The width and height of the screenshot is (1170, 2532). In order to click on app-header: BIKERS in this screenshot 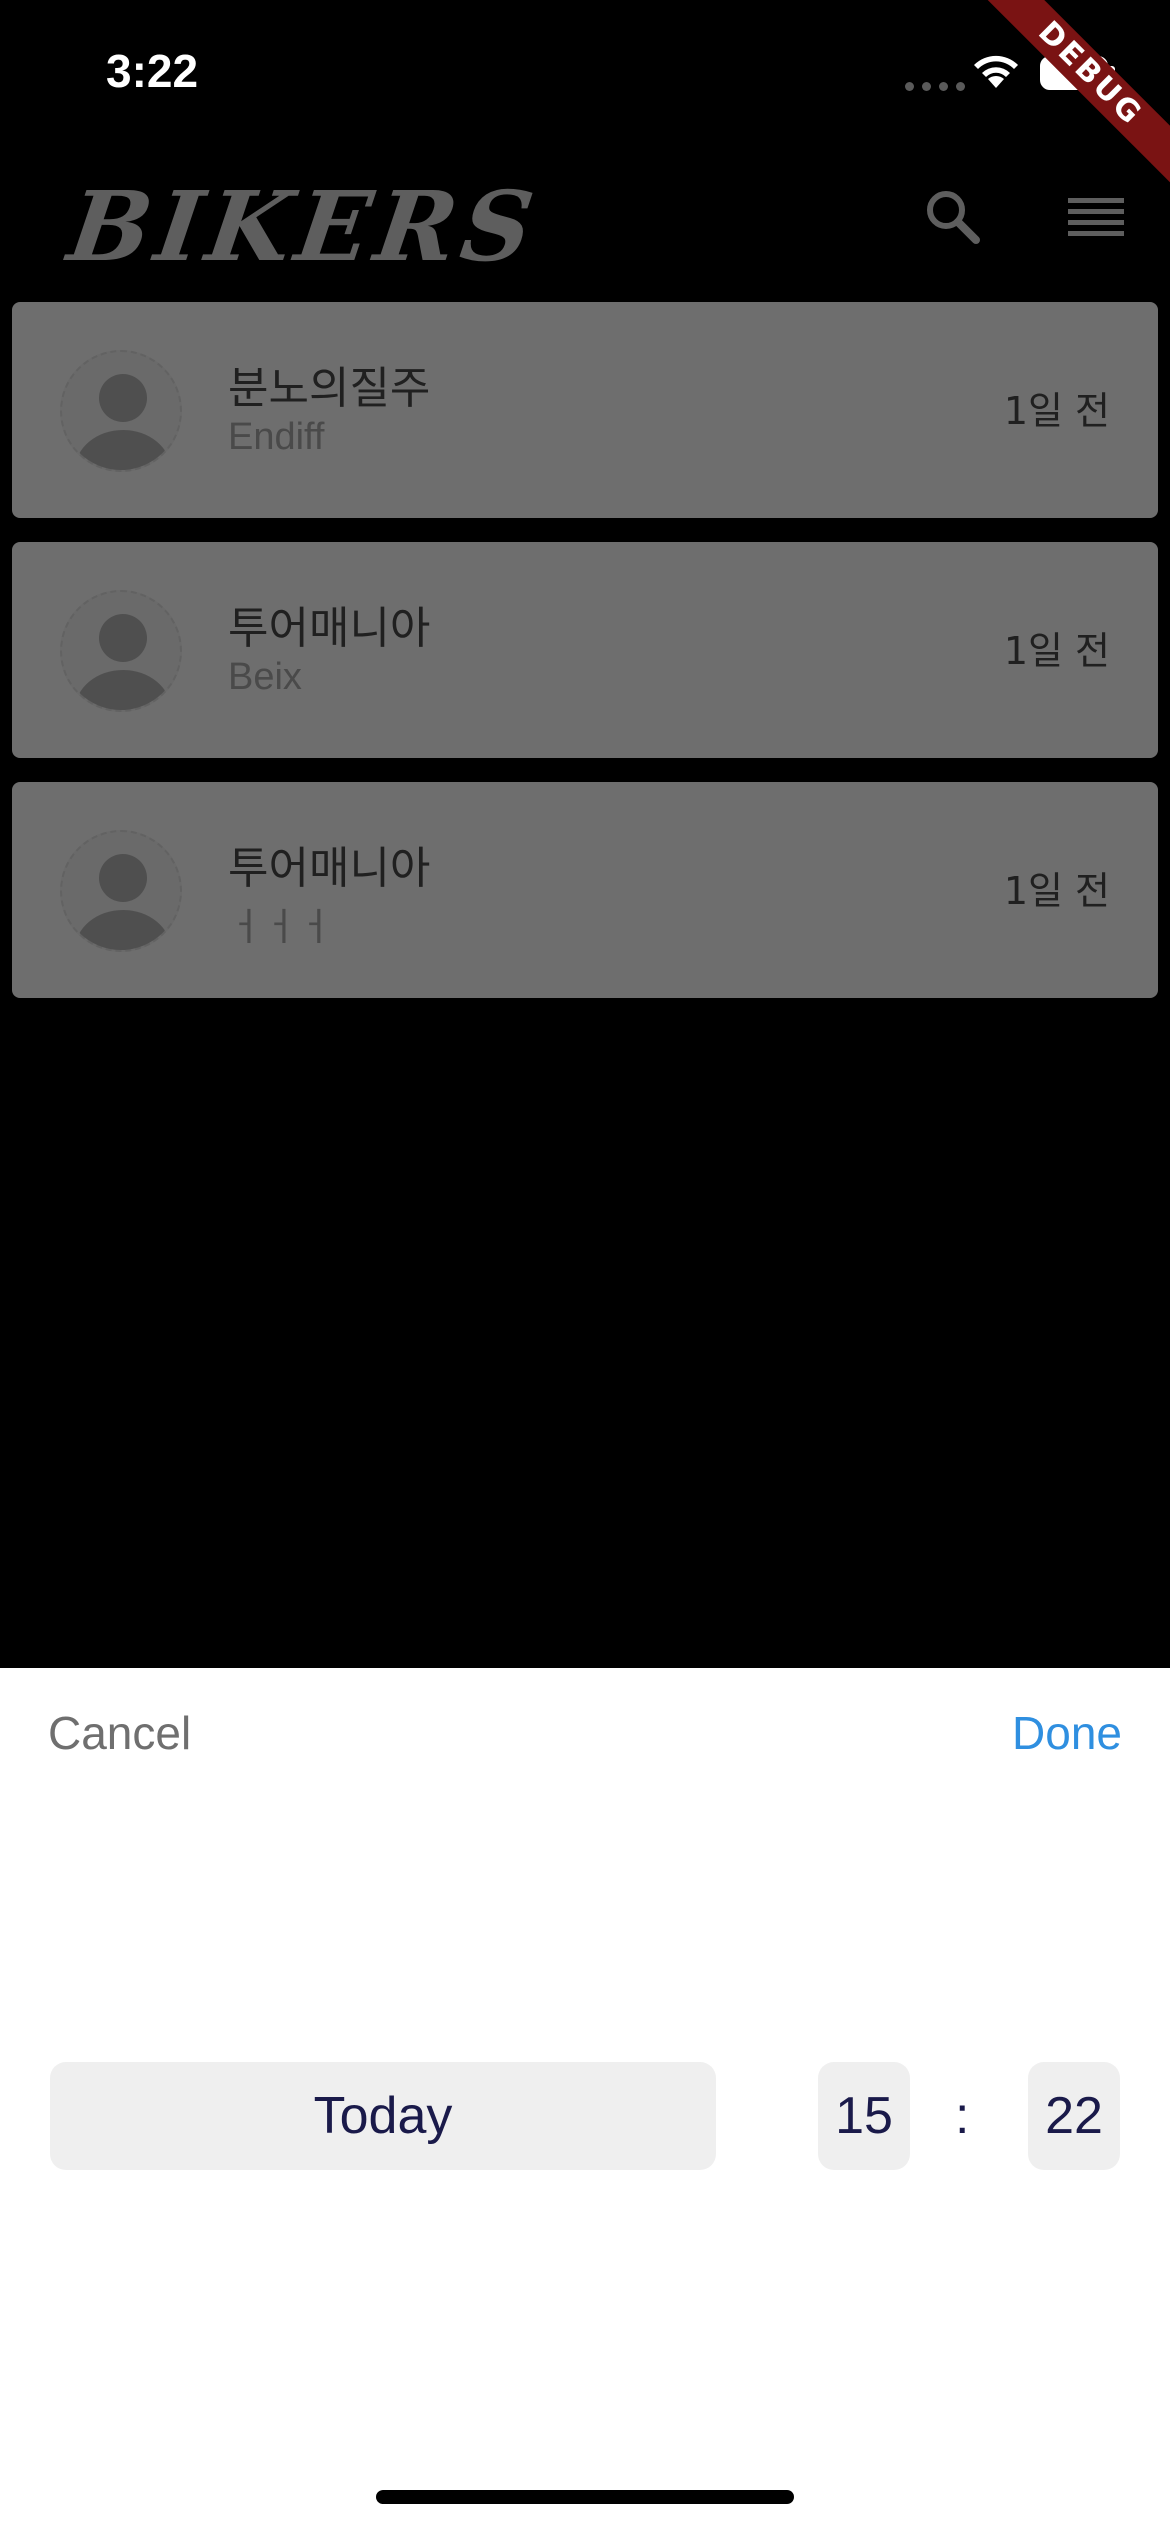, I will do `click(585, 220)`.